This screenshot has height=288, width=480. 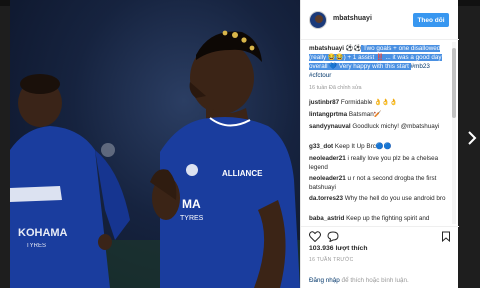 What do you see at coordinates (374, 280) in the screenshot?
I see `login-text: để thích hoặc bình luận.` at bounding box center [374, 280].